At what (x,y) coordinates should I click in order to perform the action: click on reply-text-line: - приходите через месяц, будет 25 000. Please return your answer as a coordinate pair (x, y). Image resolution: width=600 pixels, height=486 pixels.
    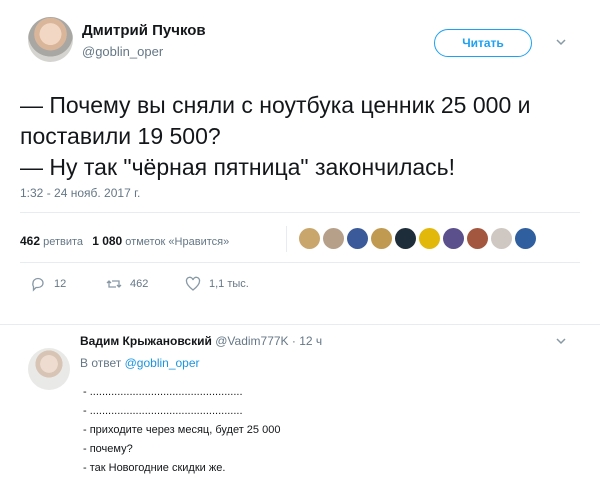
    Looking at the image, I should click on (182, 430).